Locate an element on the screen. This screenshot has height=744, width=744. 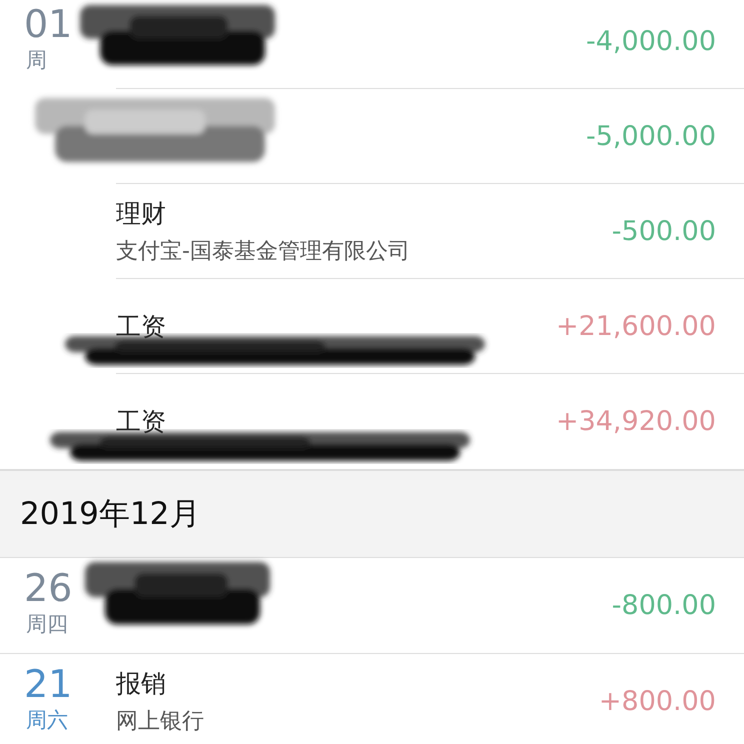
weekday-label: 周六 is located at coordinates (47, 720).